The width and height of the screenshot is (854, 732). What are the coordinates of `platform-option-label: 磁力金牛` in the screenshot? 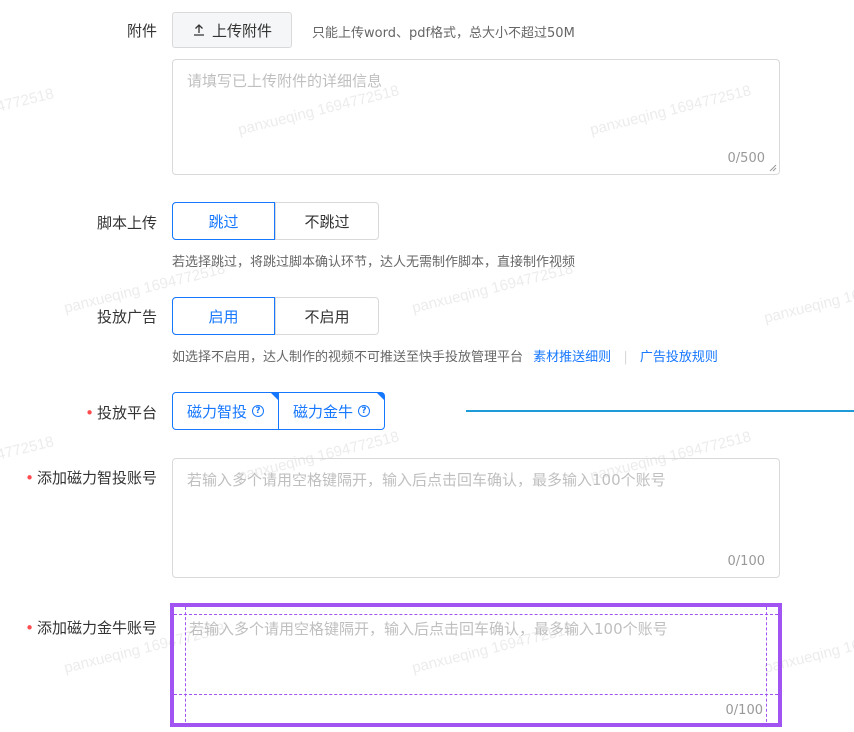 It's located at (323, 411).